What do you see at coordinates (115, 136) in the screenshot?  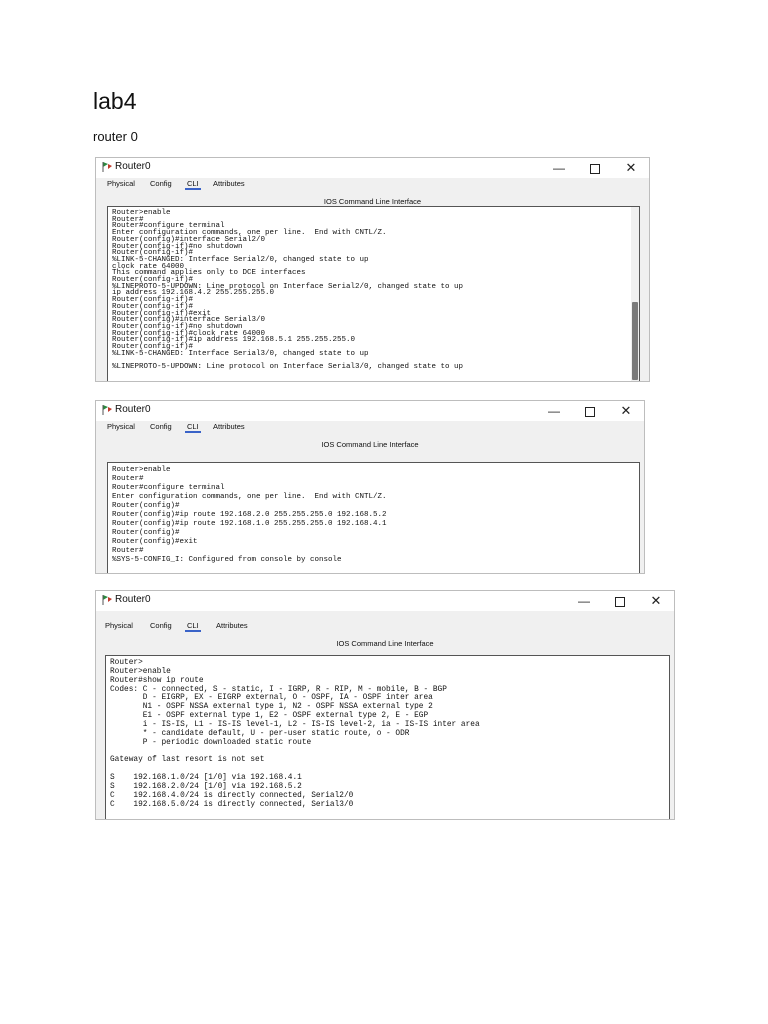 I see `document-subtitle: router 0` at bounding box center [115, 136].